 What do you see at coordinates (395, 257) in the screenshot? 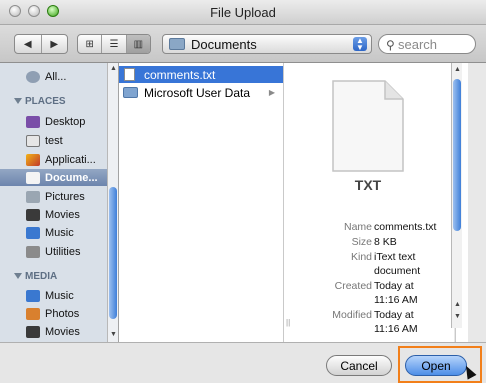
I see `meta-kind-value: iText text` at bounding box center [395, 257].